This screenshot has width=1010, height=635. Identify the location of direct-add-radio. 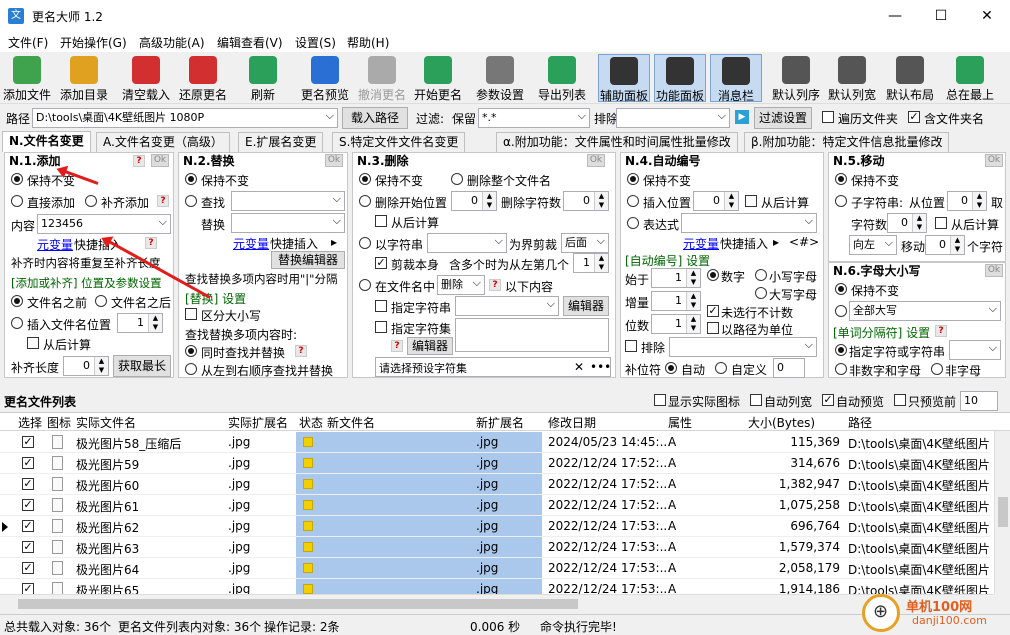
(17, 201).